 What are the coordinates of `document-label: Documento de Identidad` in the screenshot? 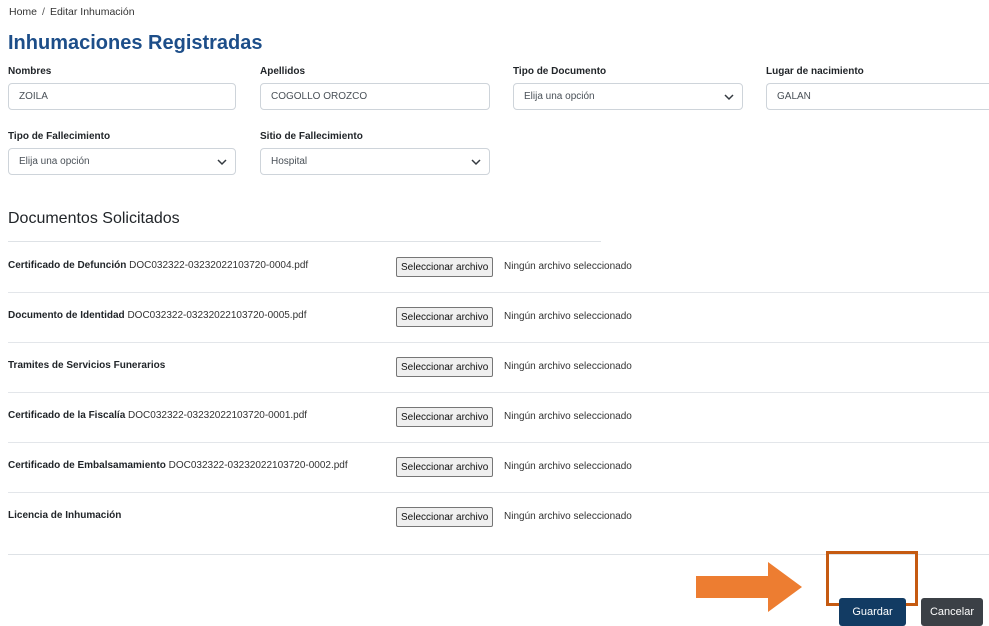 It's located at (66, 315).